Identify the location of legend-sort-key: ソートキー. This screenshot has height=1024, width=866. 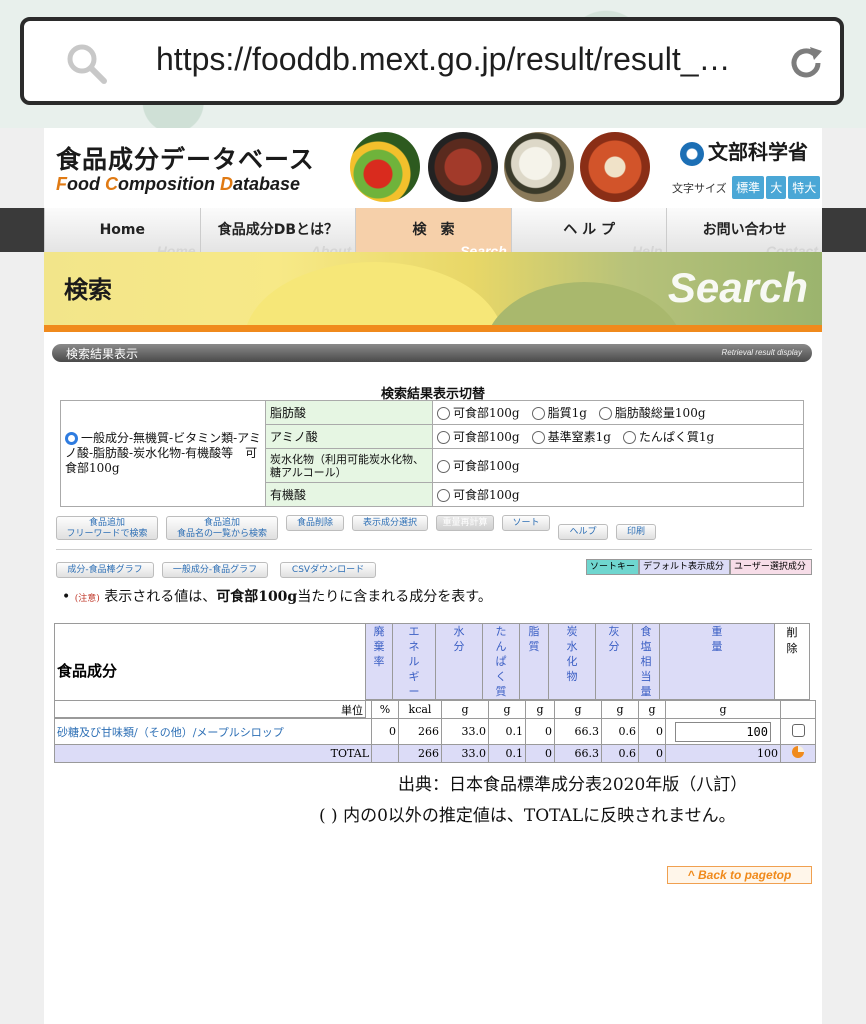
(612, 567).